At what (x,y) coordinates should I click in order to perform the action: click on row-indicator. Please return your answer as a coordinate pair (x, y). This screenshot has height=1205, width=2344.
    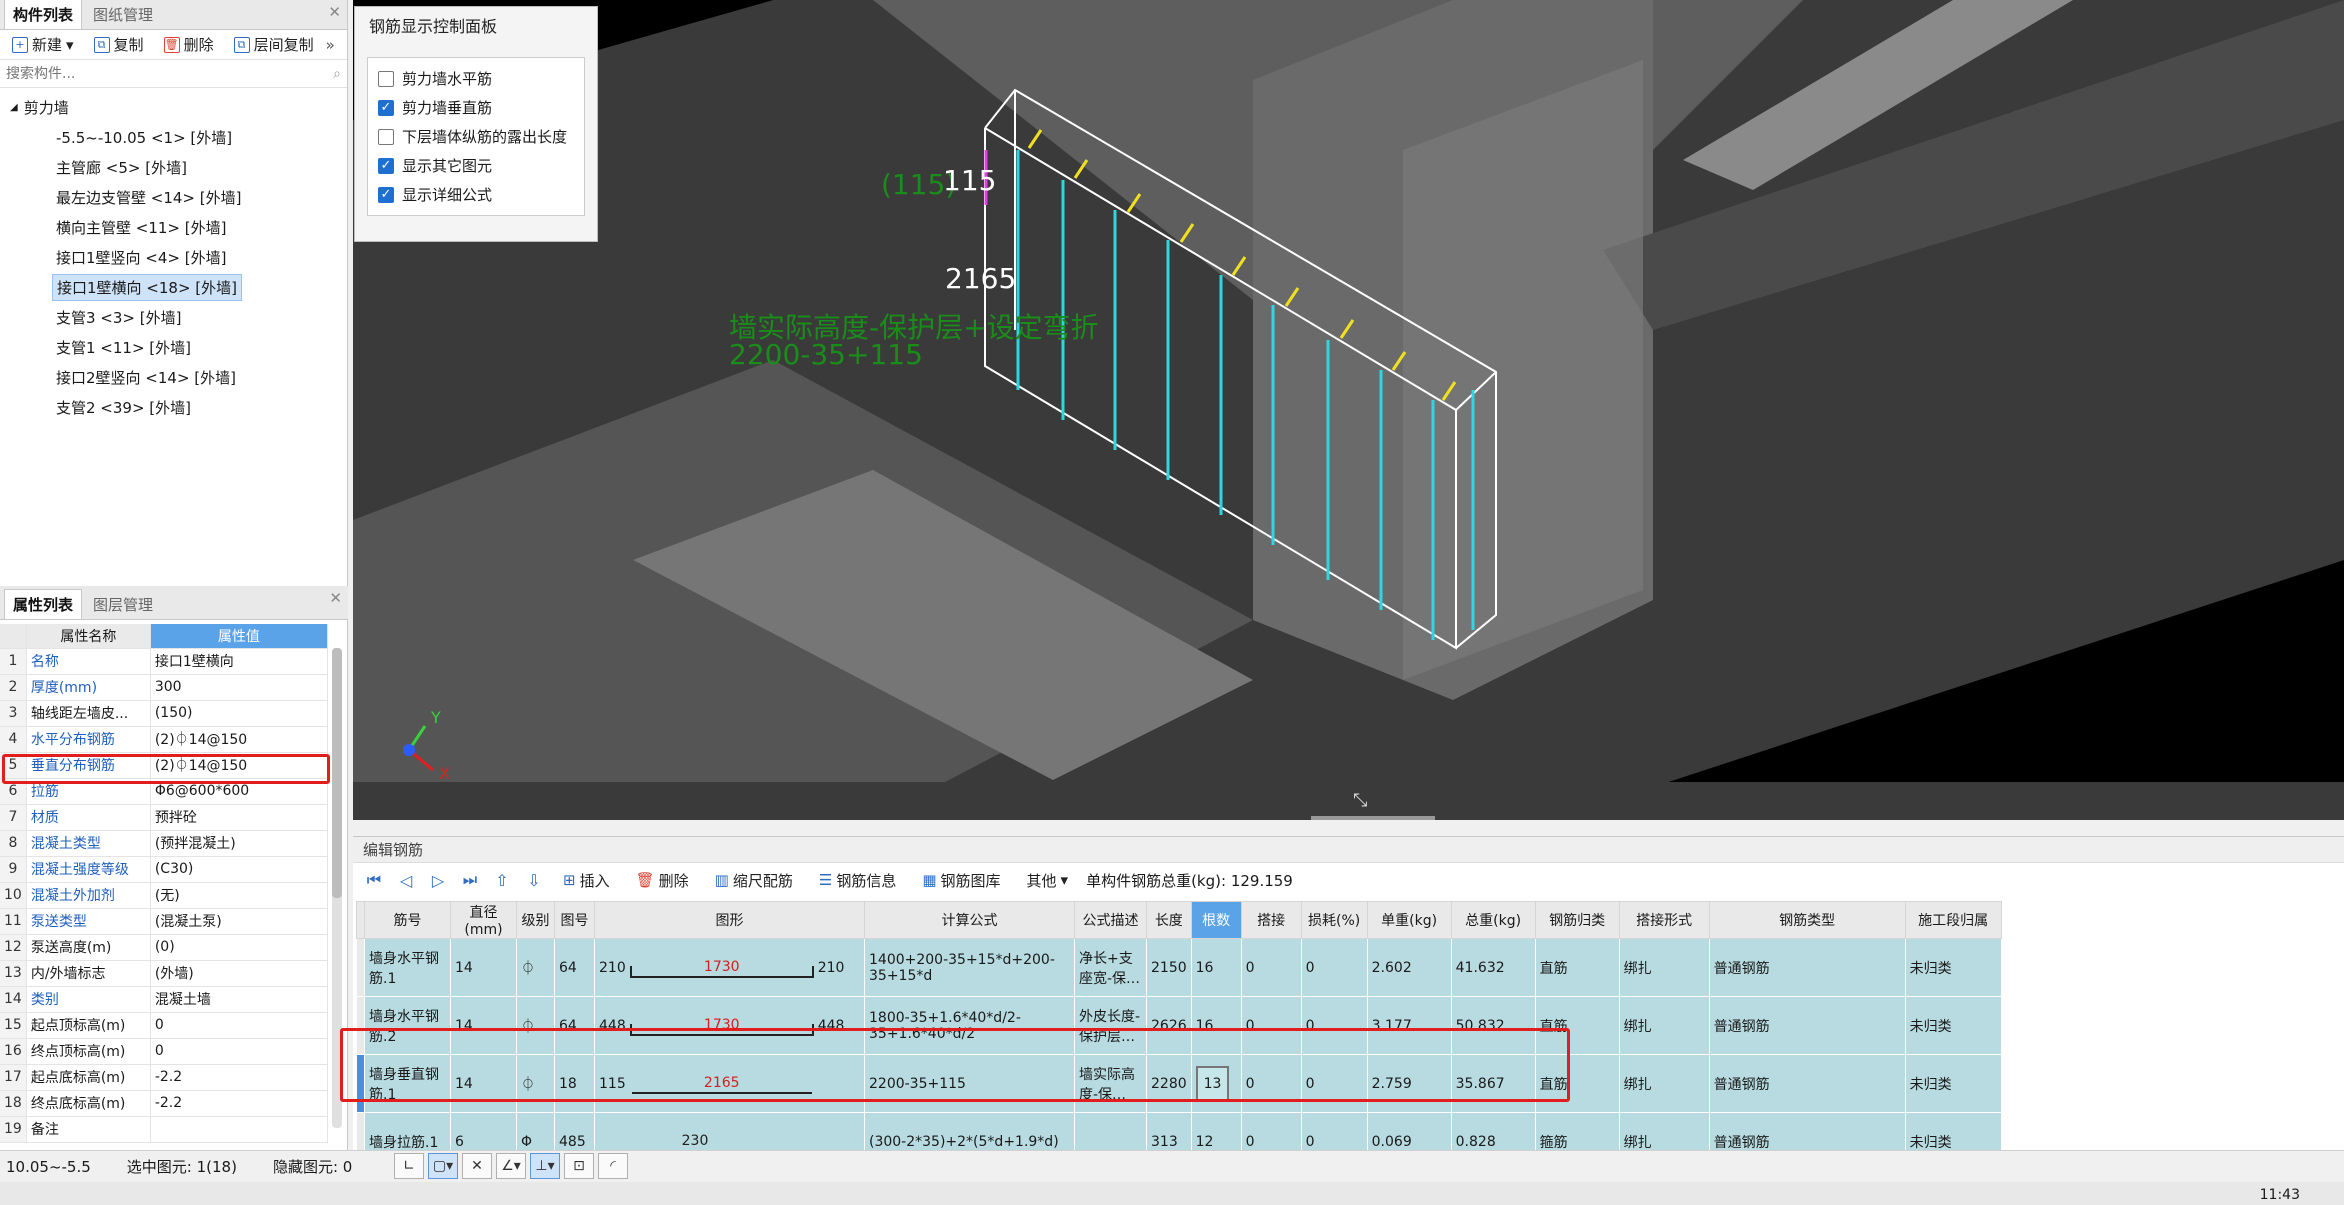
    Looking at the image, I should click on (360, 967).